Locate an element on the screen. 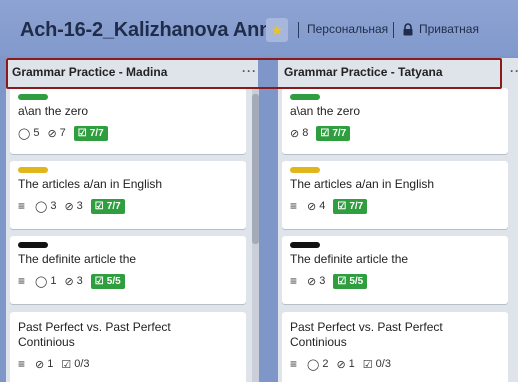  card-badges: ≡ ◯ 1 ⊘ 3 ☑ 5/5 is located at coordinates (71, 281).